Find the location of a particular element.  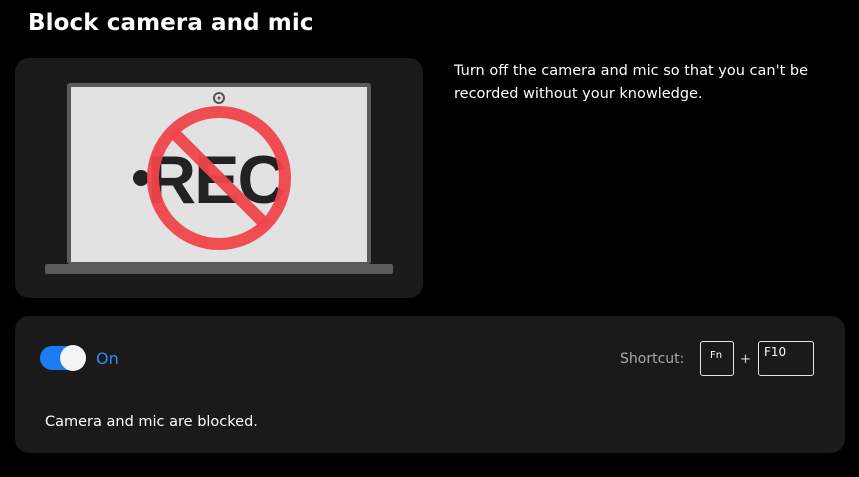

fn-key: Fn is located at coordinates (717, 358).